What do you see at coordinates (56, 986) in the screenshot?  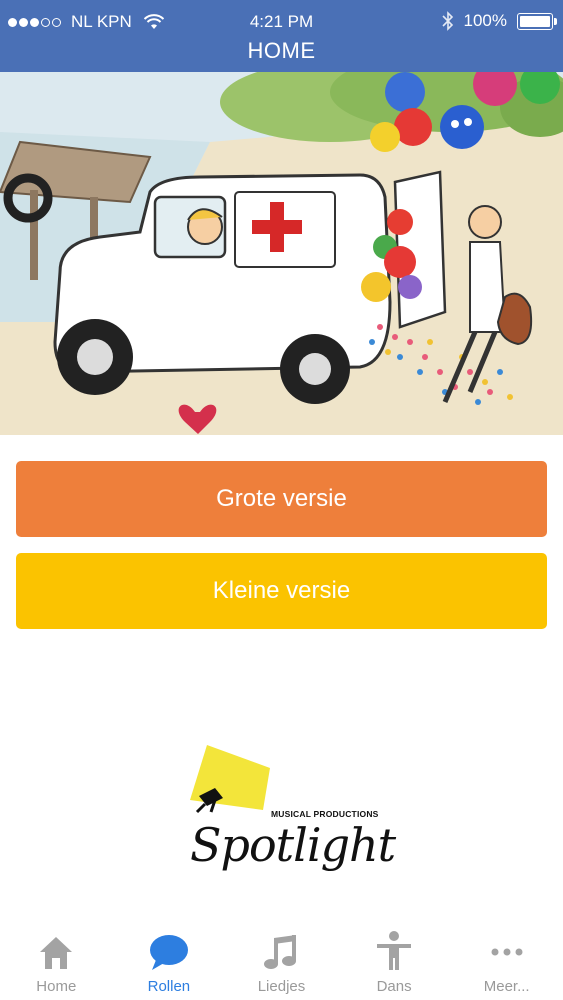 I see `tab-label-home: Home` at bounding box center [56, 986].